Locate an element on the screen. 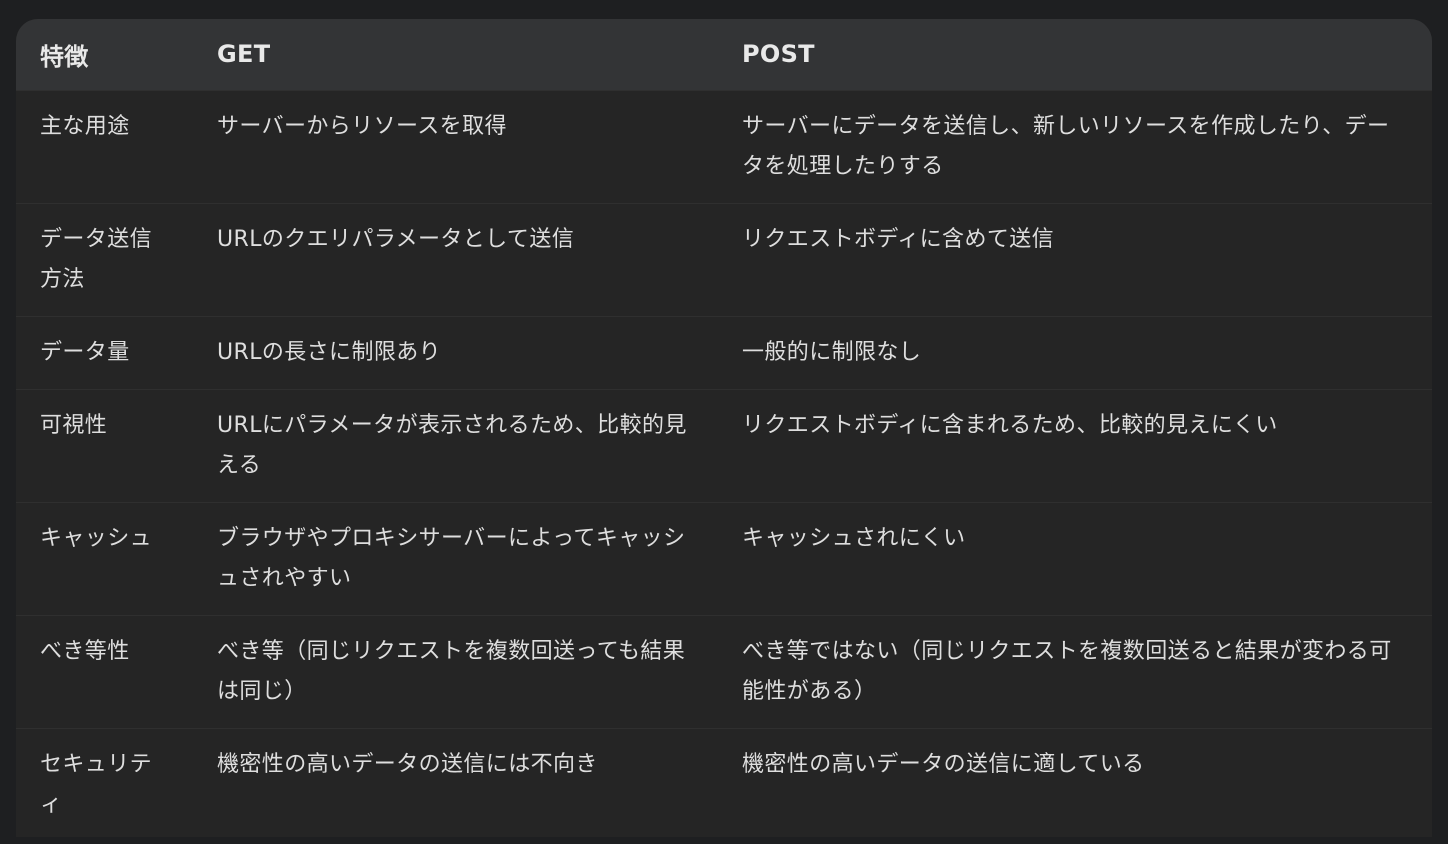 The height and width of the screenshot is (844, 1448). cell-get: URLにパラメータが表示されるため、比較的見える is located at coordinates (452, 445).